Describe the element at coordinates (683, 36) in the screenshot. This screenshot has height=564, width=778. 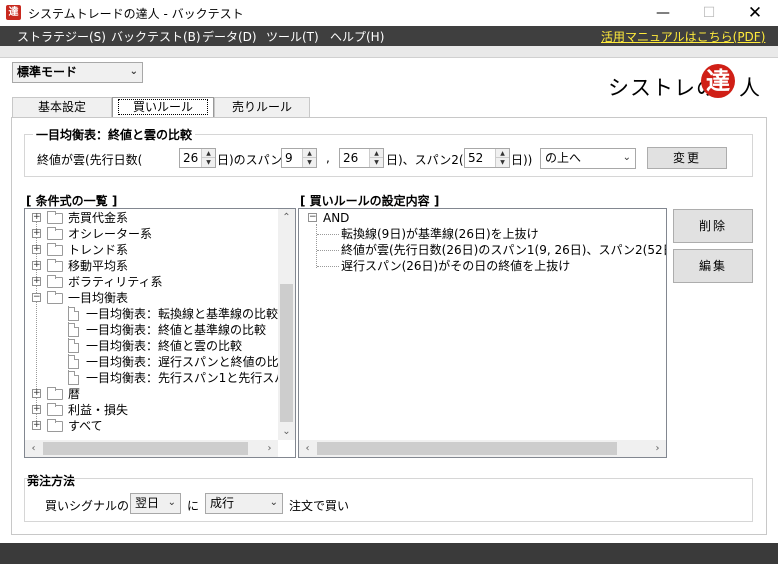
I see `manual-pdf-link: 活用マニュアルはこちら(PDF)` at that location.